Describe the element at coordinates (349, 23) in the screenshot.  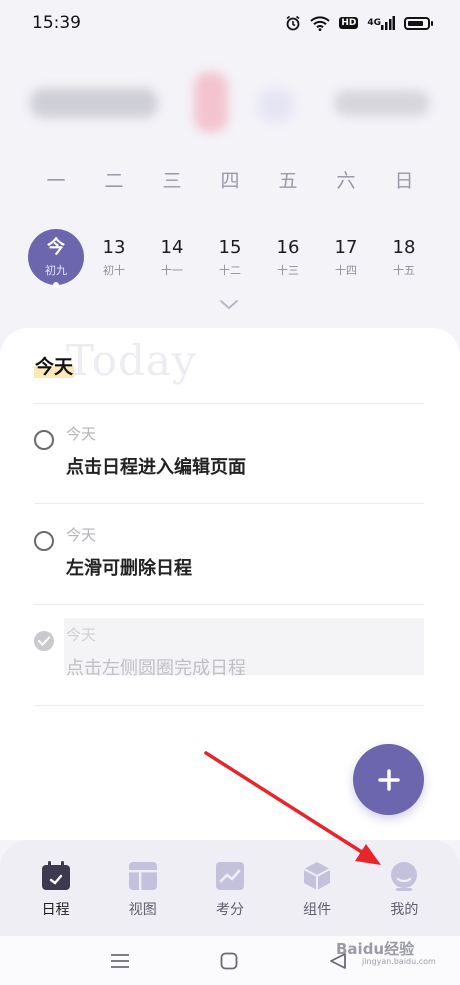
I see `hd-badge: HD` at that location.